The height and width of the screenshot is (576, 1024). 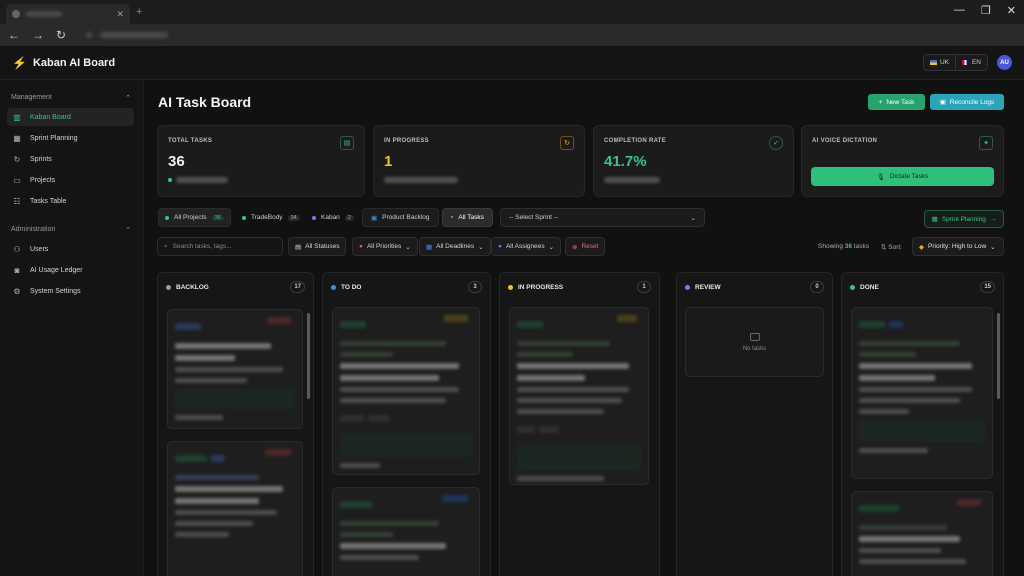 What do you see at coordinates (902, 176) in the screenshot?
I see `dictate-tasks-button: 🎙 Dictate Tasks` at bounding box center [902, 176].